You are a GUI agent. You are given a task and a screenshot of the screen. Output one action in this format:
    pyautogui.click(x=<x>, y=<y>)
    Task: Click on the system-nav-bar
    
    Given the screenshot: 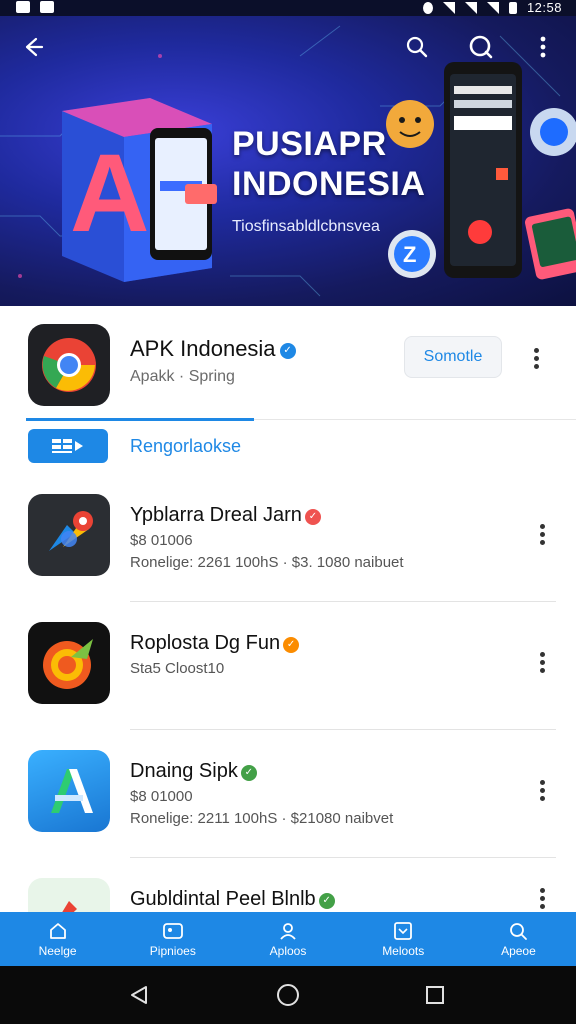 What is the action you would take?
    pyautogui.click(x=288, y=995)
    